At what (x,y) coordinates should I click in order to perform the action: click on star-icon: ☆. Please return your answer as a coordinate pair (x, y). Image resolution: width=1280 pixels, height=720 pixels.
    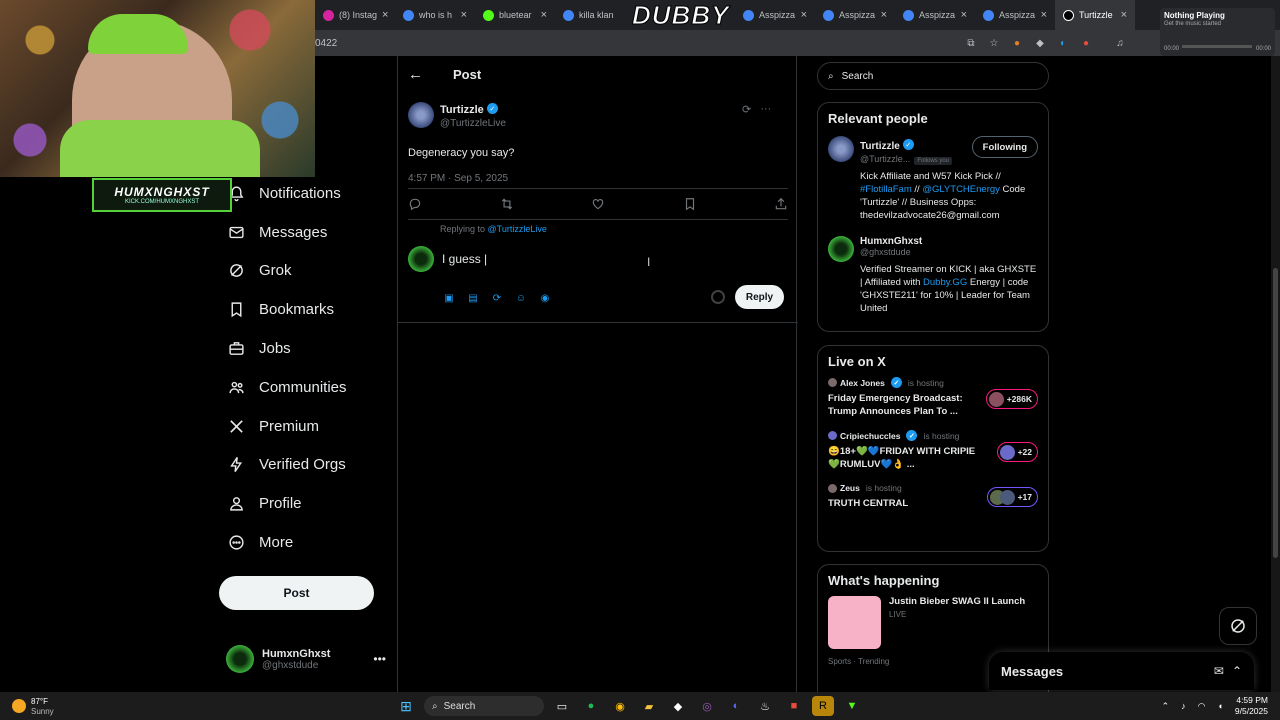
    Looking at the image, I should click on (994, 43).